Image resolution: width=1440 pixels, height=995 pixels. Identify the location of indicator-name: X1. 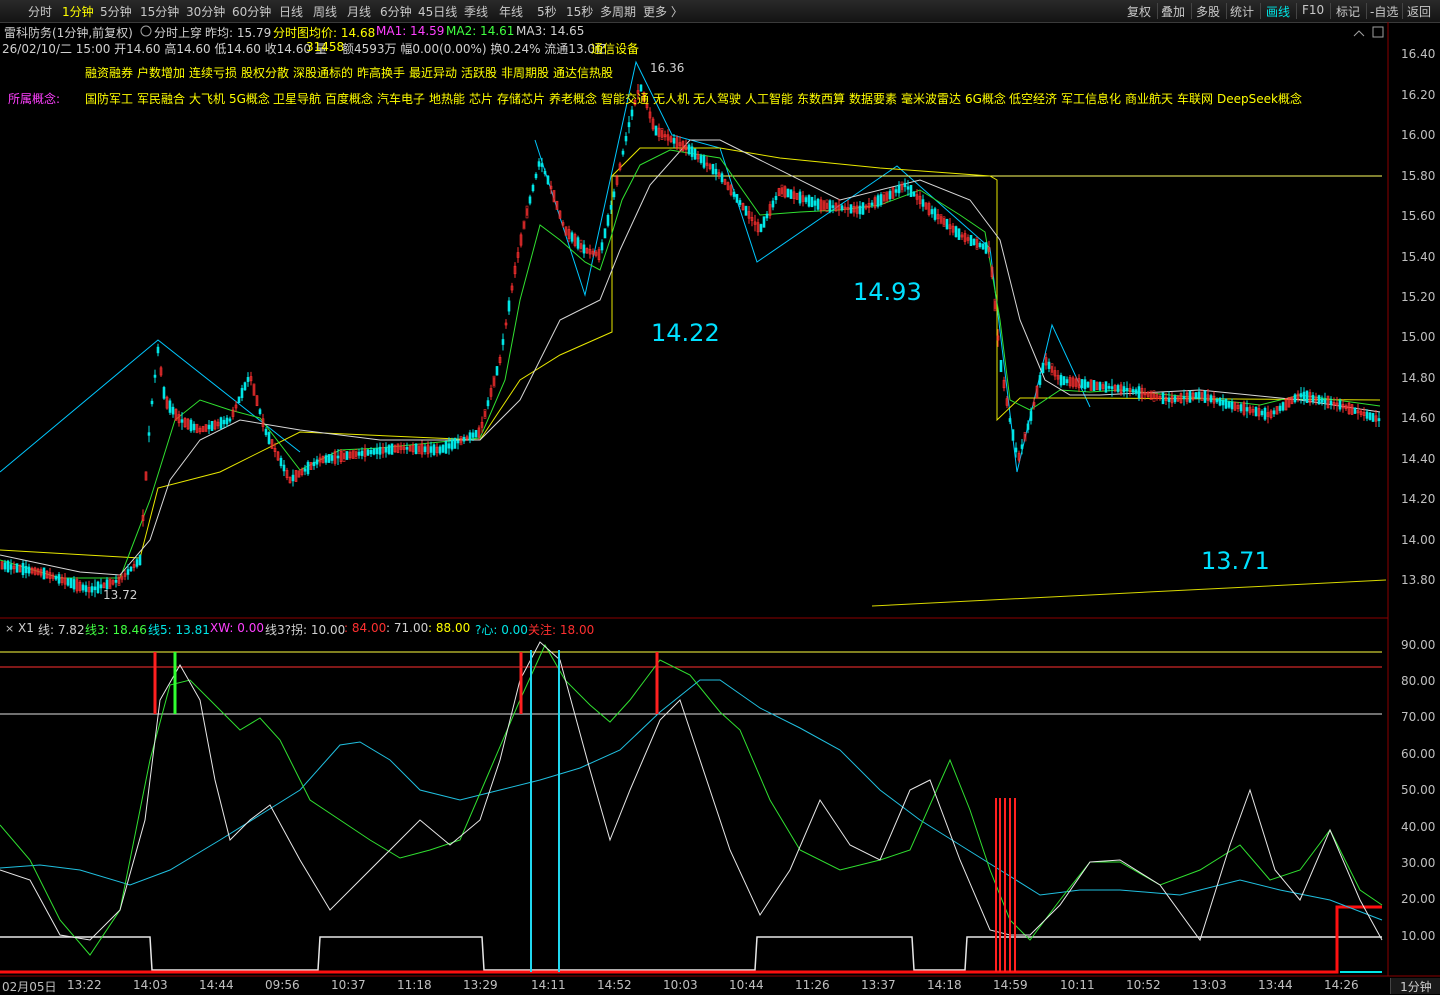
(26, 628).